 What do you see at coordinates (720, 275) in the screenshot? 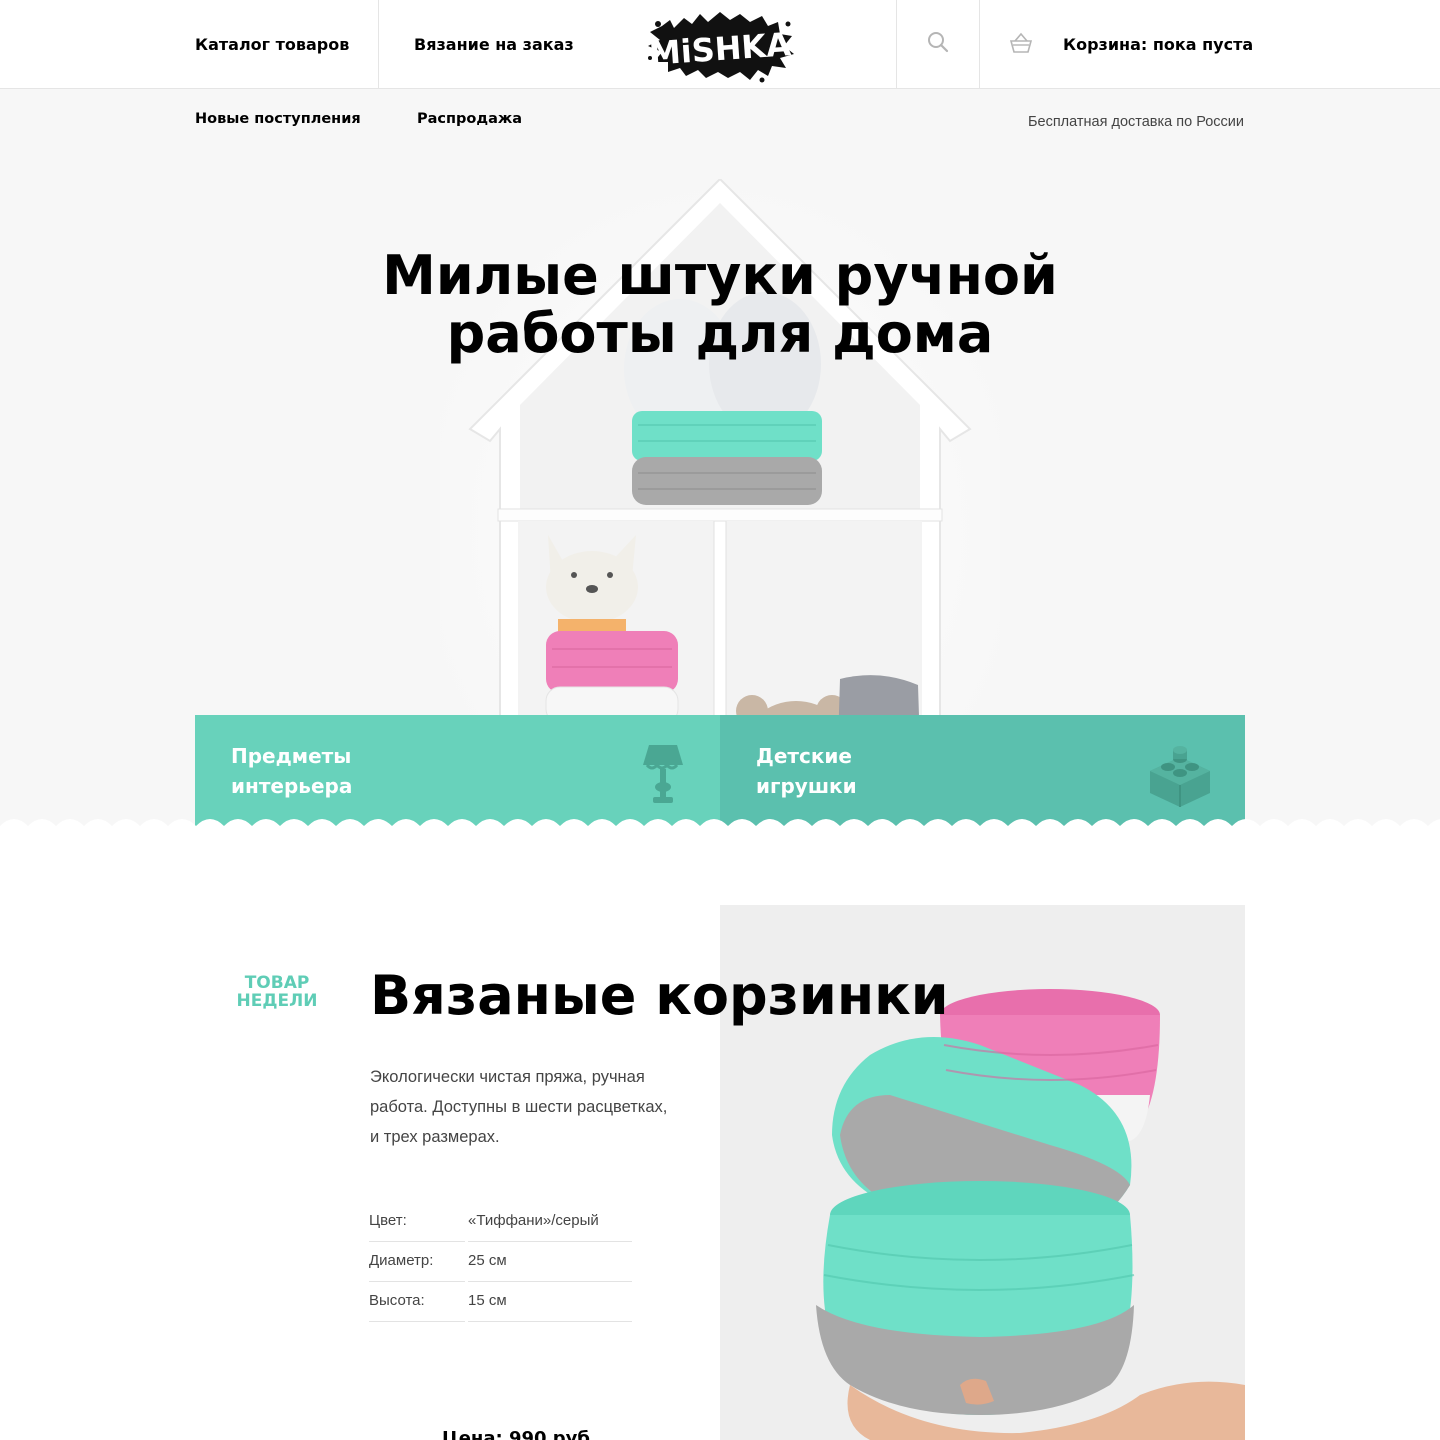
I see `hero-title-line: Милые штуки ручной` at bounding box center [720, 275].